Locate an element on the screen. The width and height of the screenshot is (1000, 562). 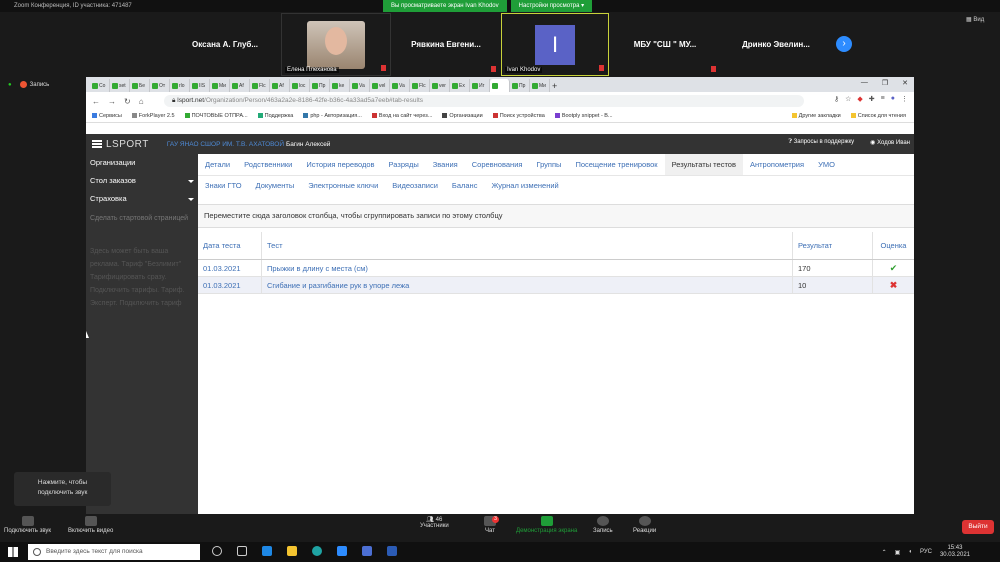
browser-tab: Иг is located at coordinates (480, 85).